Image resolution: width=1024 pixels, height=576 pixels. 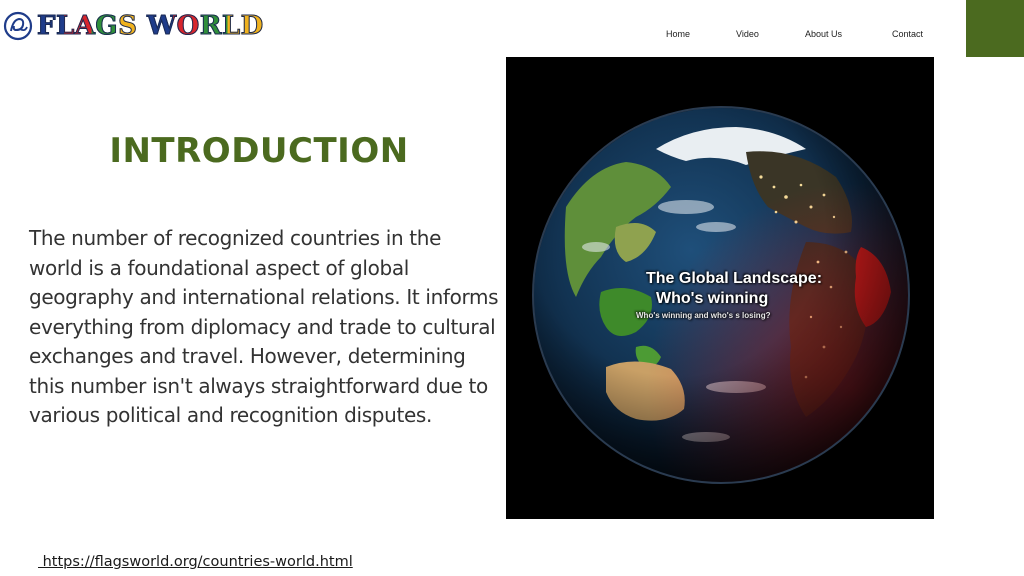 What do you see at coordinates (823, 34) in the screenshot?
I see `nav-about-link: About Us` at bounding box center [823, 34].